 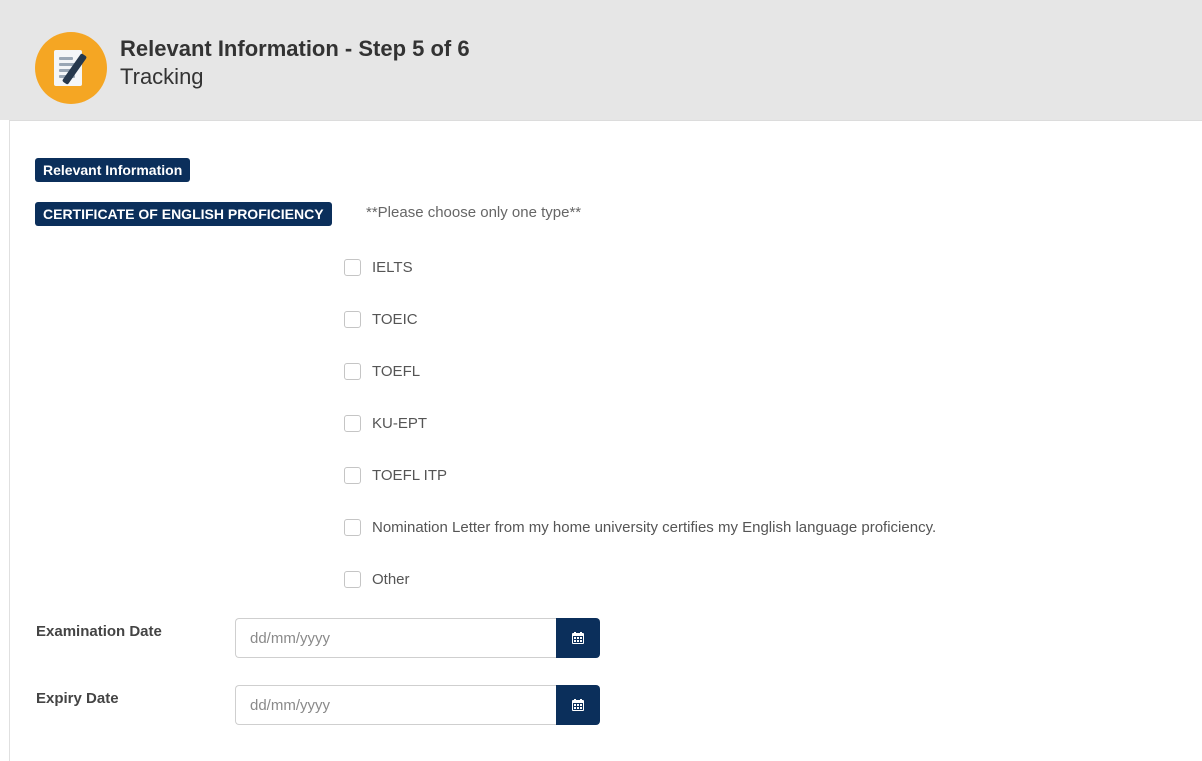 What do you see at coordinates (66, 58) in the screenshot?
I see `doc-line` at bounding box center [66, 58].